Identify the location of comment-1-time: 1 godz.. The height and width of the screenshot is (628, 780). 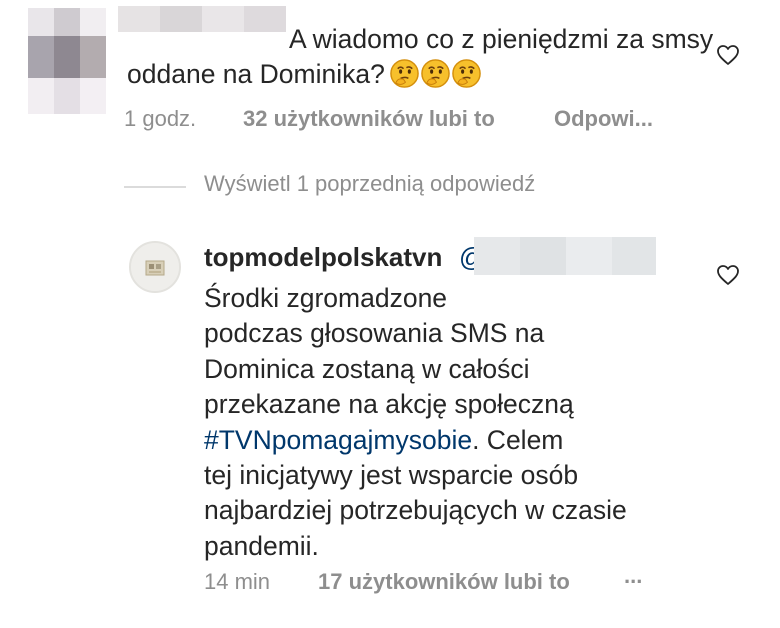
(160, 118).